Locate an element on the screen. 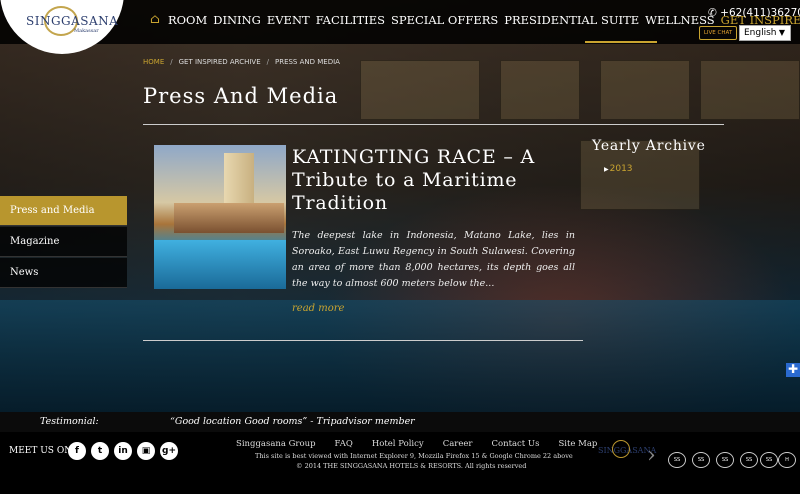 The height and width of the screenshot is (494, 800). footer-link-career: Career is located at coordinates (458, 444).